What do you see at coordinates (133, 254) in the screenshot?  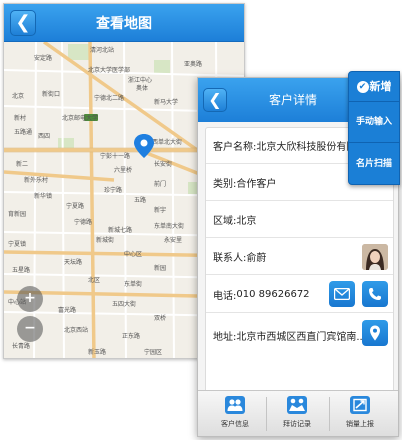 I see `map-label: 中心区` at bounding box center [133, 254].